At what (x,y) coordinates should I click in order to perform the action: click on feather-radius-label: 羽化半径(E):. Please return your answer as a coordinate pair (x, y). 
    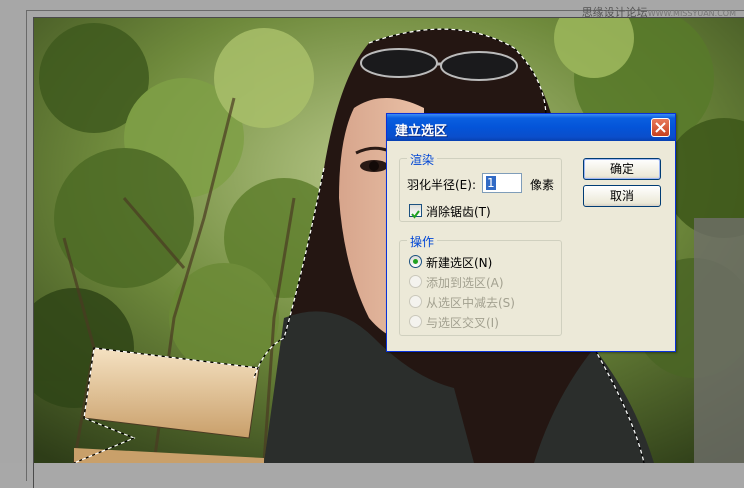
    Looking at the image, I should click on (441, 185).